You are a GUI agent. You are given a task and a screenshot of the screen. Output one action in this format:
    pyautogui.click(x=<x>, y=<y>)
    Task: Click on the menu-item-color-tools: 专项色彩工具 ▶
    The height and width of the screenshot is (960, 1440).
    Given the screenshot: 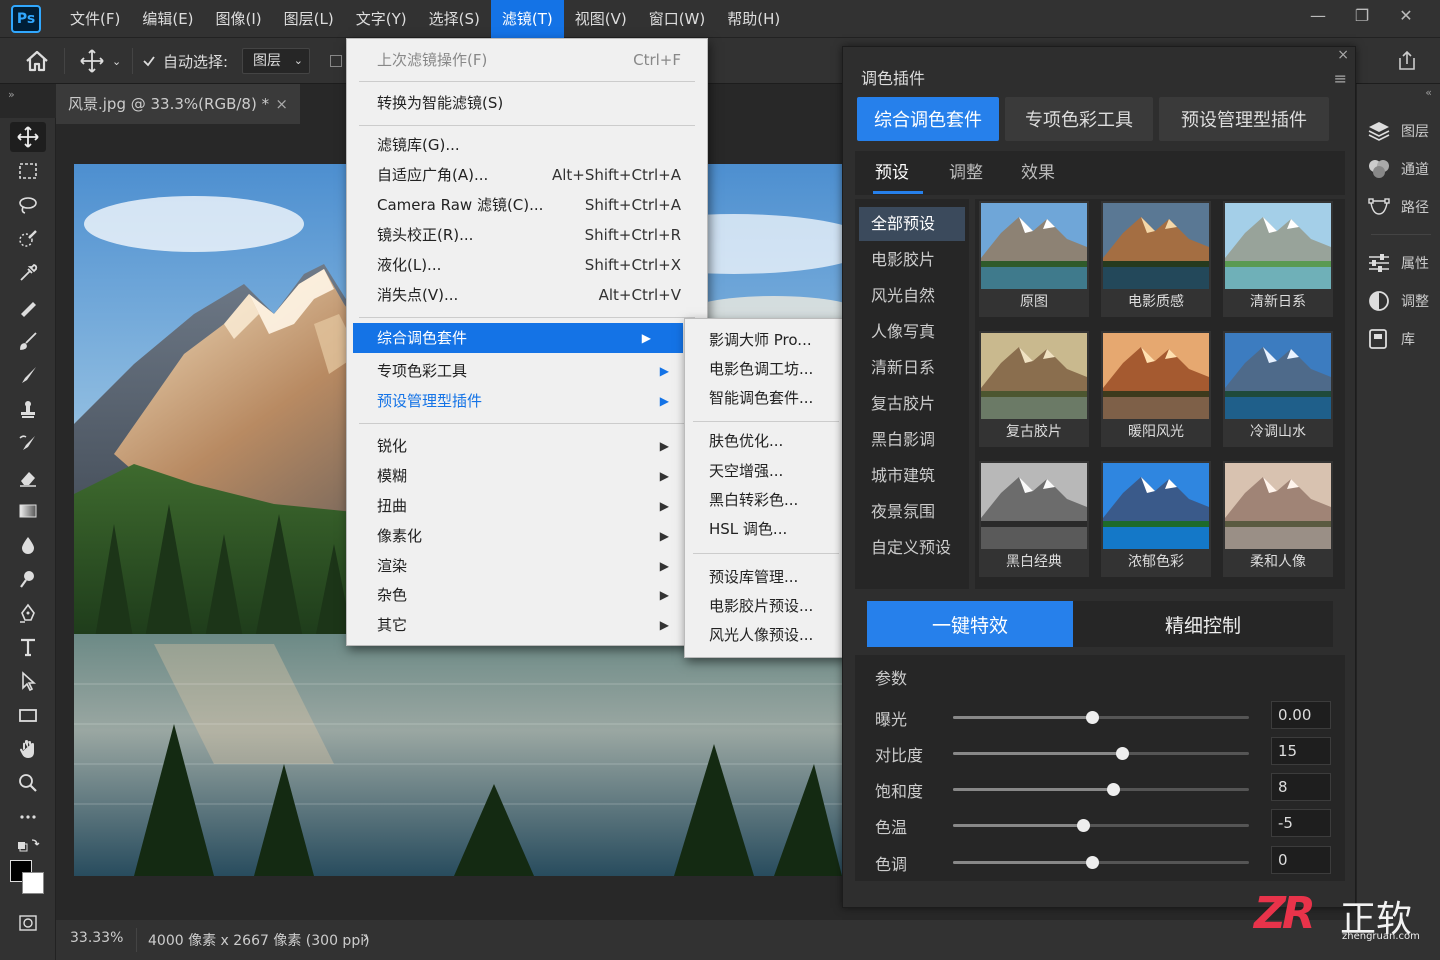 What is the action you would take?
    pyautogui.click(x=527, y=371)
    